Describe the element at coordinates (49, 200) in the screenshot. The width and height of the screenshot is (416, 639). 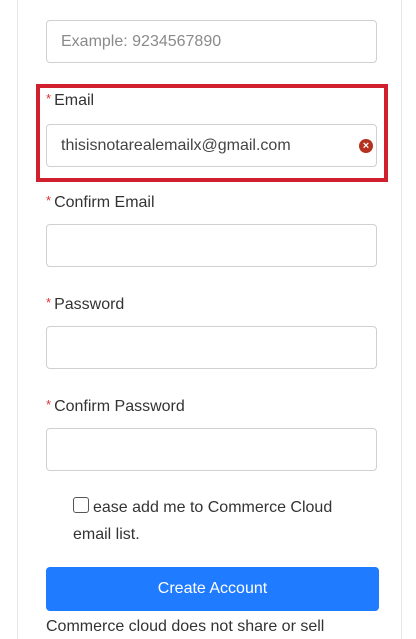
I see `confirm-email-required-marker: *` at that location.